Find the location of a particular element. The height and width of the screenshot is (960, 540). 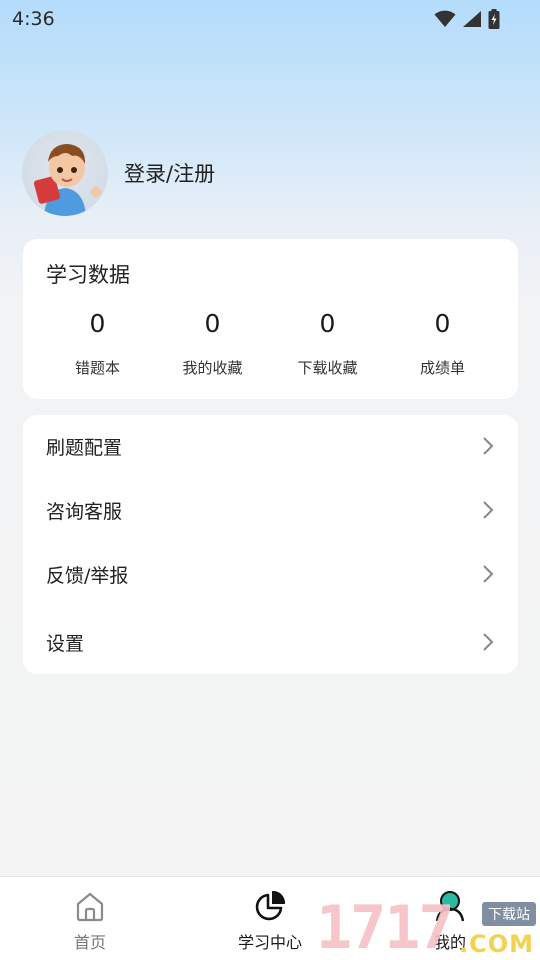

study-data-title: 学习数据 is located at coordinates (88, 275).